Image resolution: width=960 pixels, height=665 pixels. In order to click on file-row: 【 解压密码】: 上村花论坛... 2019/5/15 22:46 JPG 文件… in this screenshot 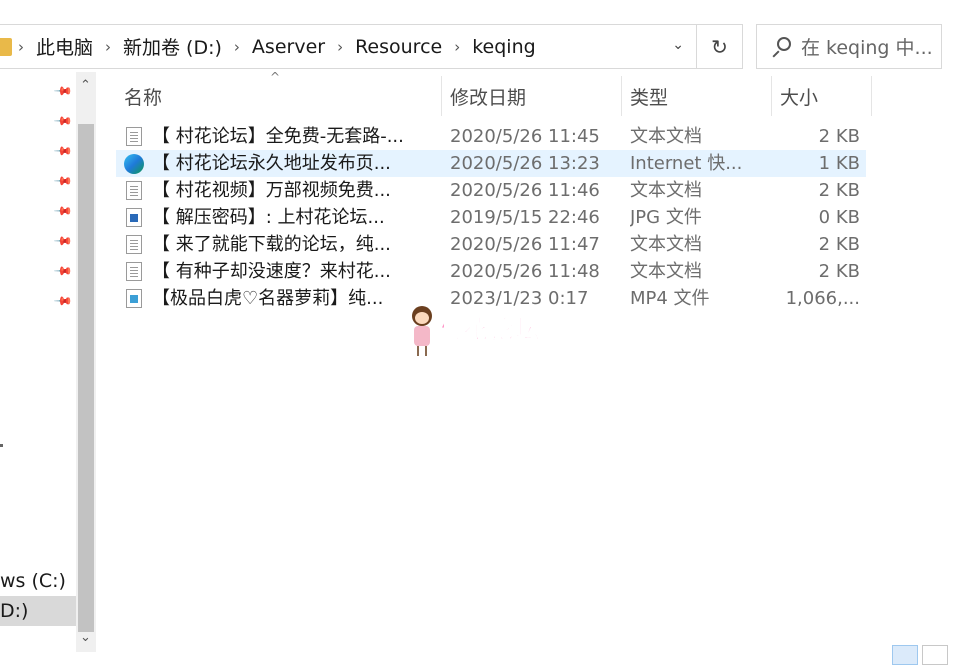, I will do `click(491, 217)`.